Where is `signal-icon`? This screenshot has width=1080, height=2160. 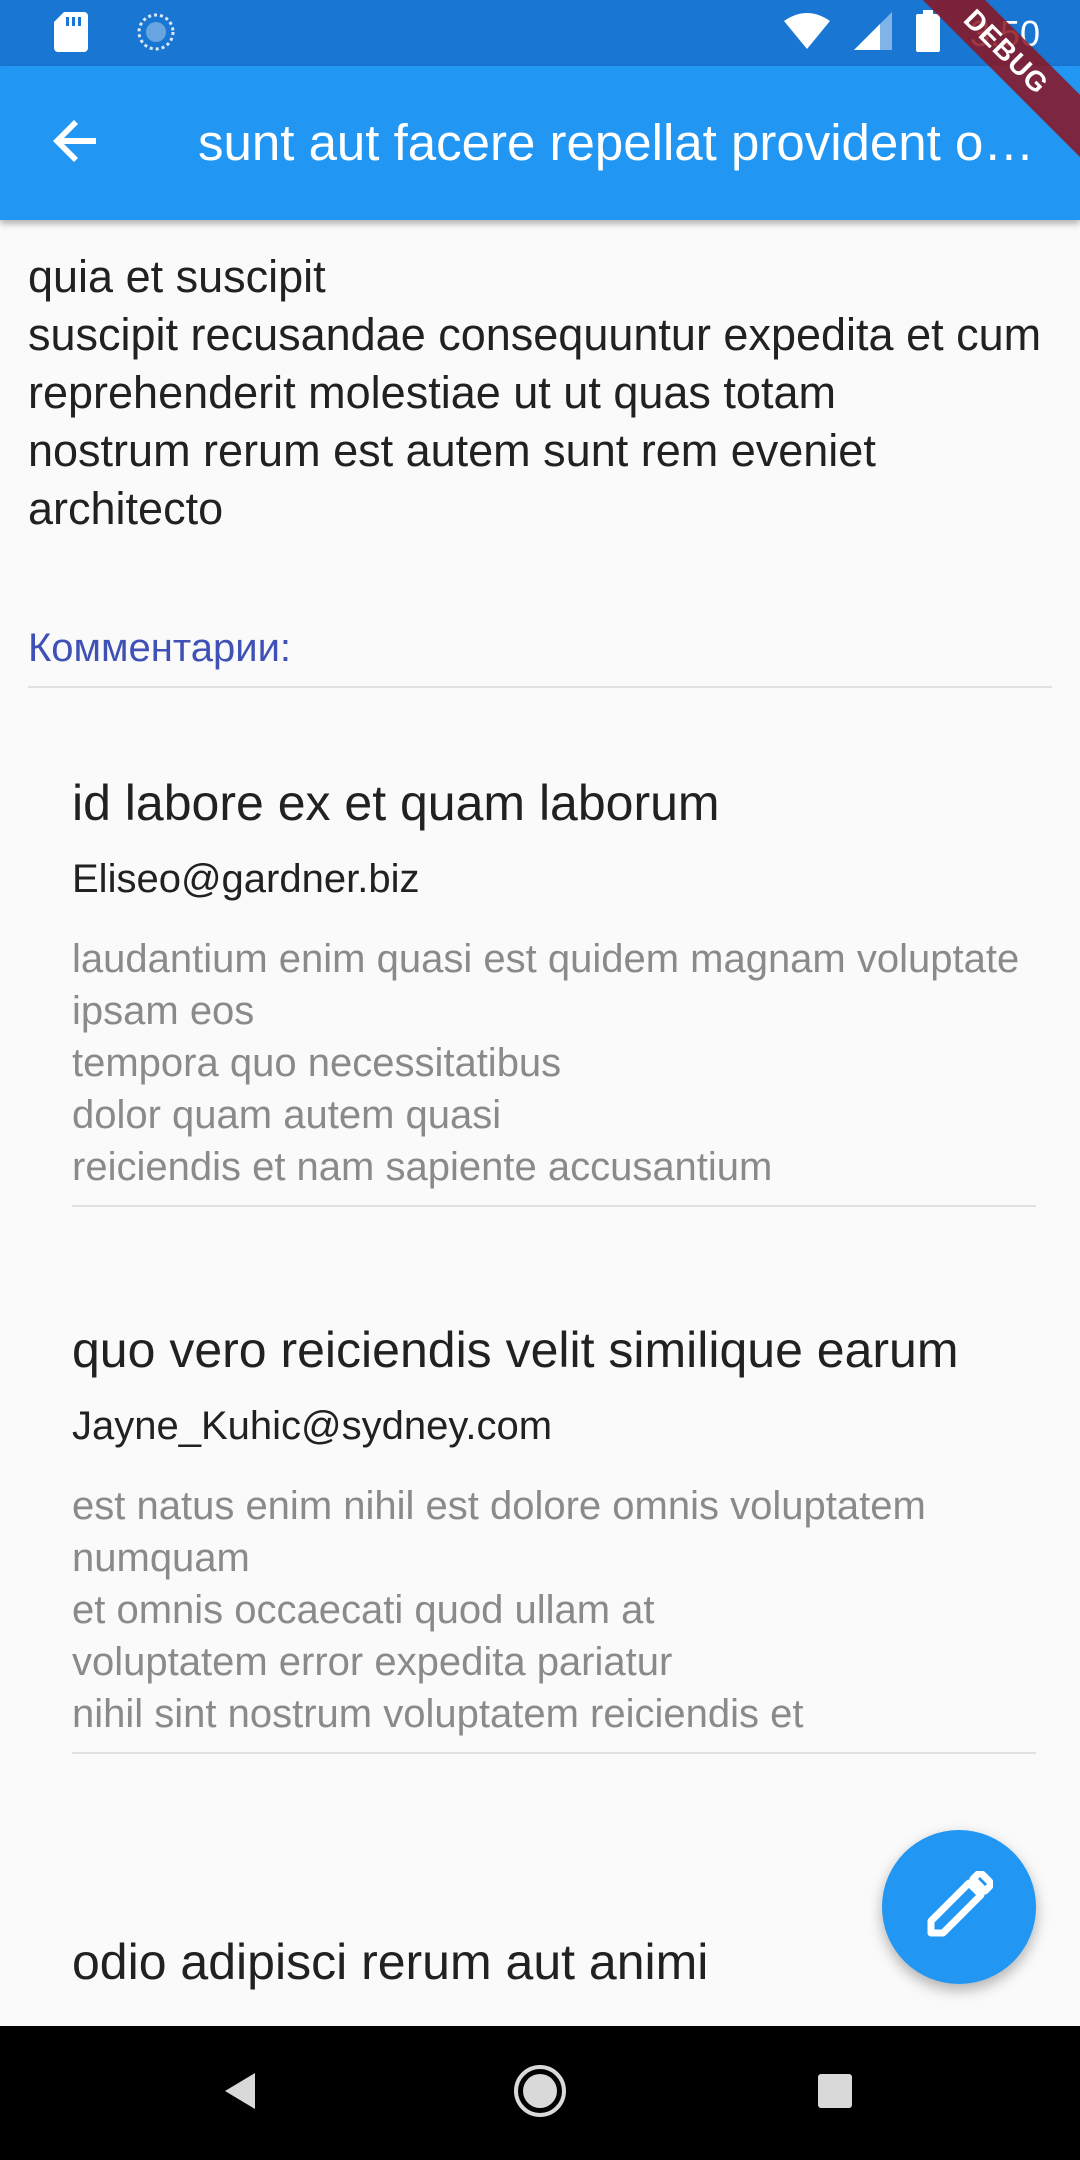 signal-icon is located at coordinates (872, 33).